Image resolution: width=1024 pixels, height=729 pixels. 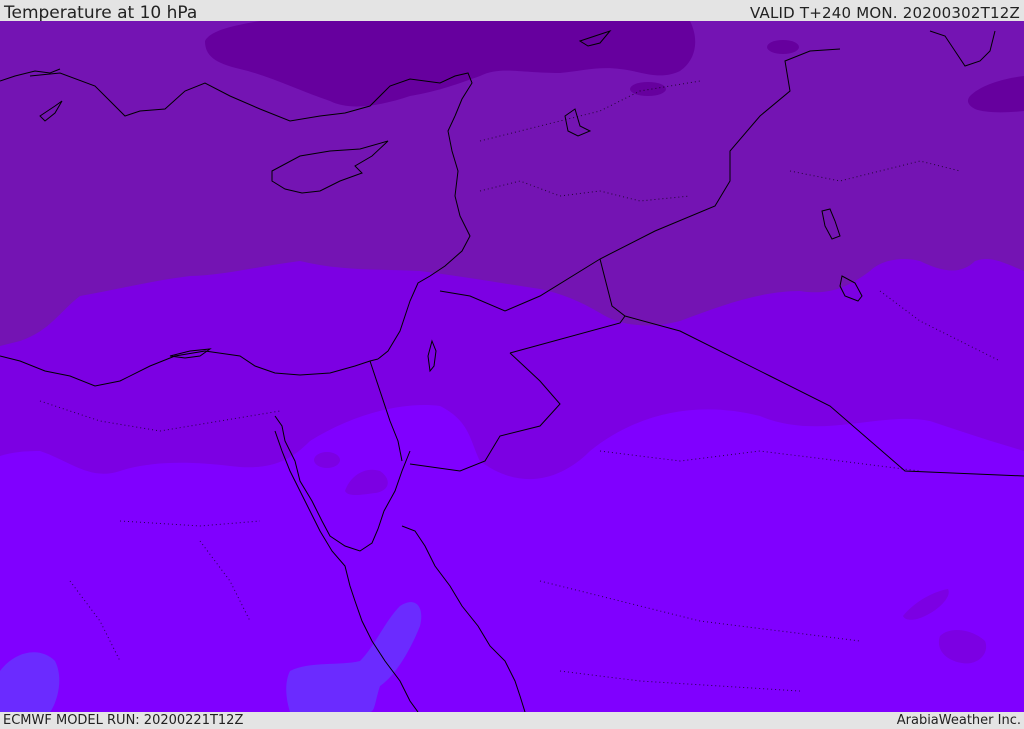 I want to click on valid-time: VALID T+240 MON. 20200302T12Z, so click(x=885, y=13).